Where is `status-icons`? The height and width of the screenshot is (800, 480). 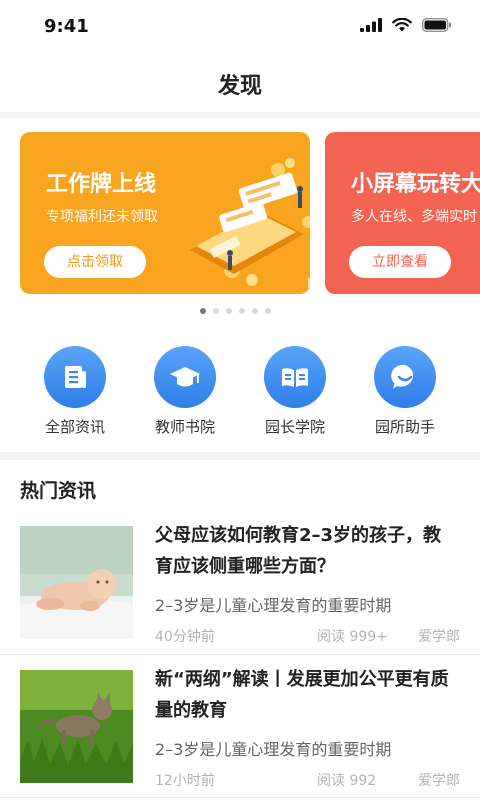
status-icons is located at coordinates (406, 25).